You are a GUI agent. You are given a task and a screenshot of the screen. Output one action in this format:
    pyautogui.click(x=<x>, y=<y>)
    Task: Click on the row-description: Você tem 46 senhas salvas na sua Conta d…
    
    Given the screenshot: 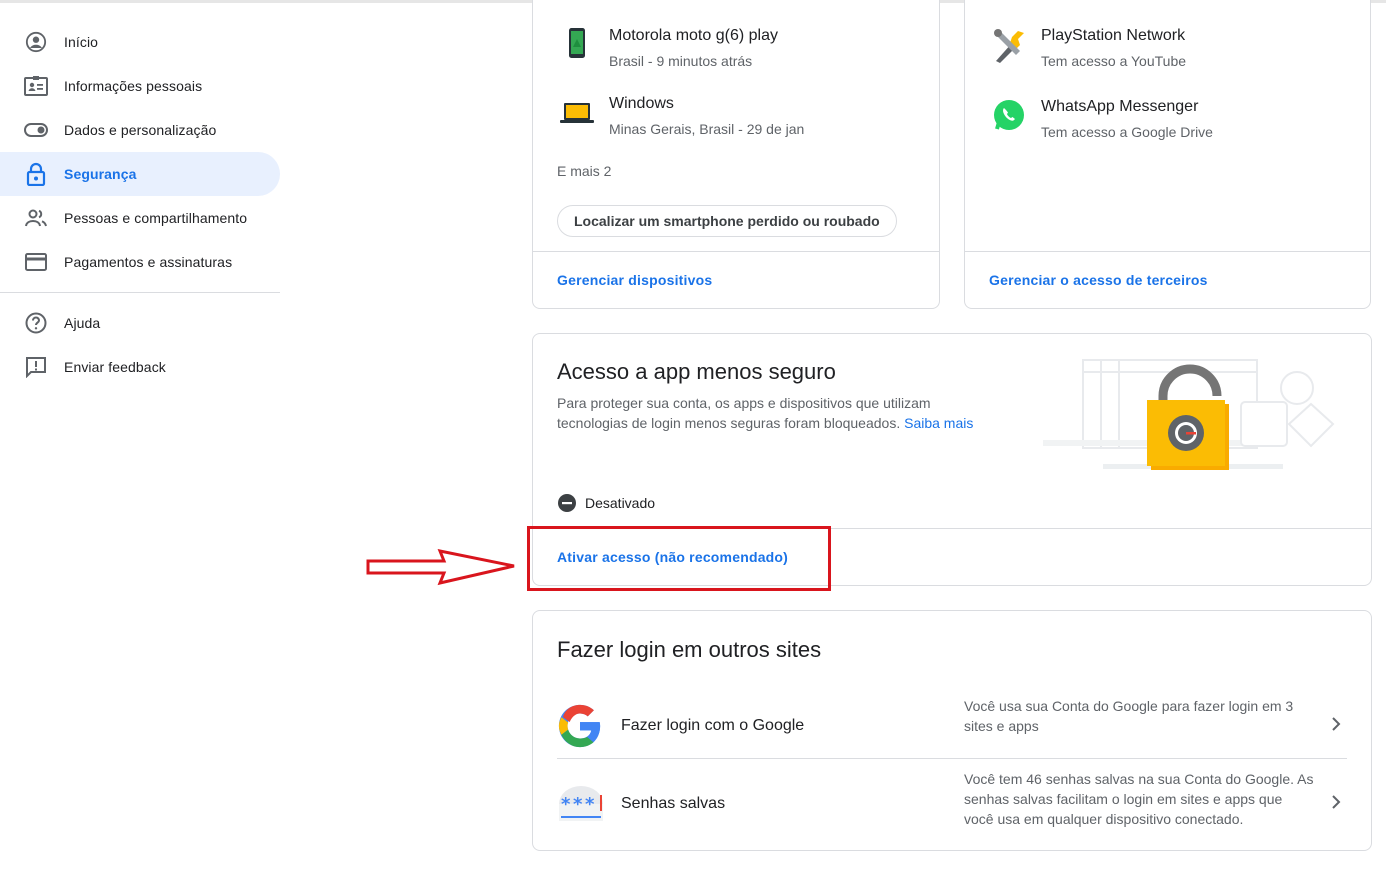 What is the action you would take?
    pyautogui.click(x=1139, y=799)
    